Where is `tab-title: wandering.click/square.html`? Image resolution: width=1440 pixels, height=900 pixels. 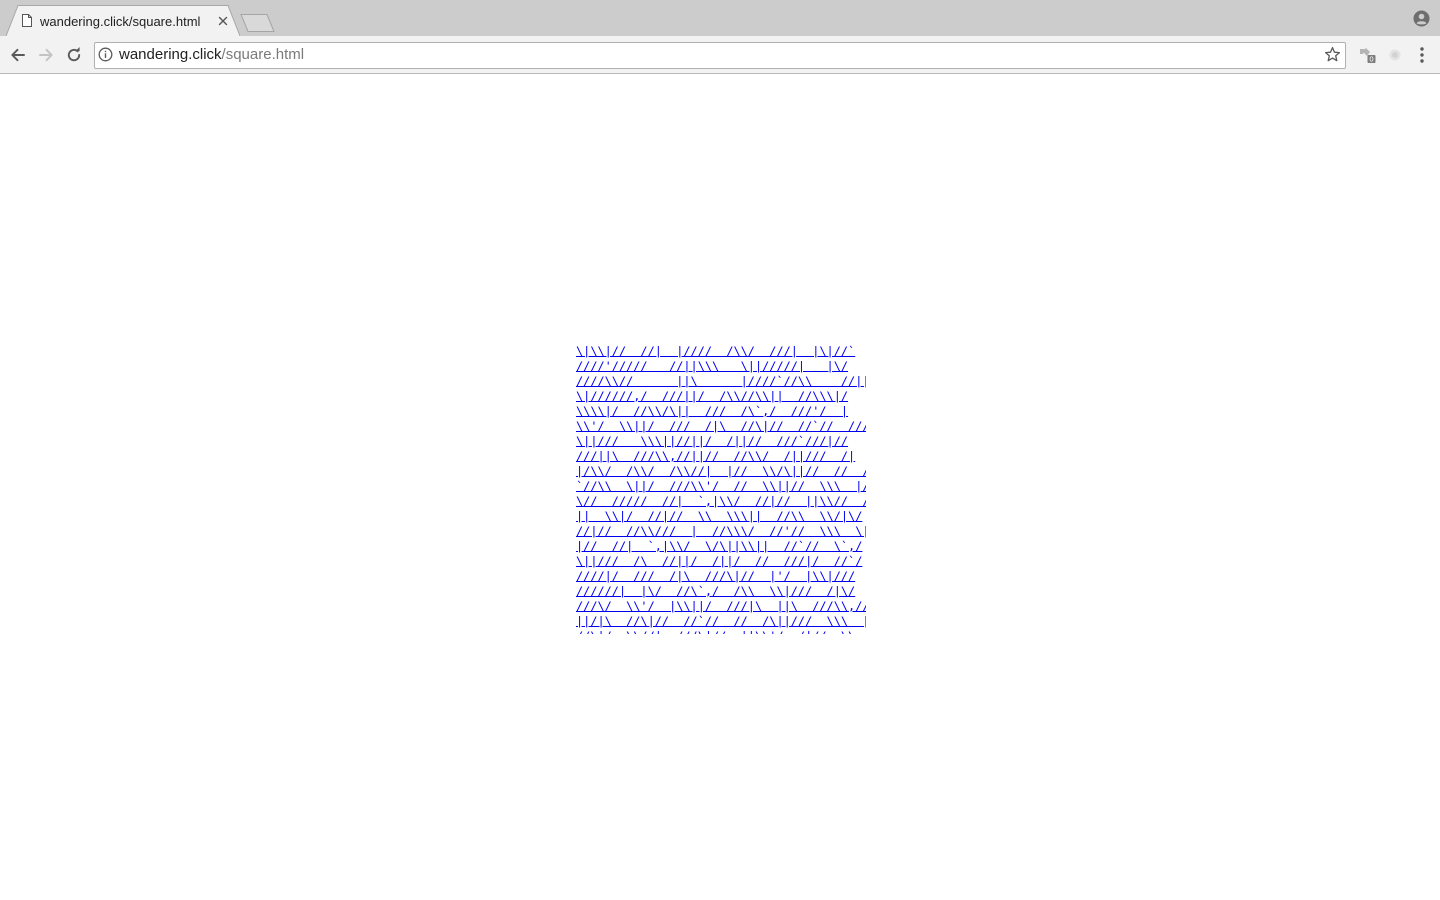 tab-title: wandering.click/square.html is located at coordinates (120, 21).